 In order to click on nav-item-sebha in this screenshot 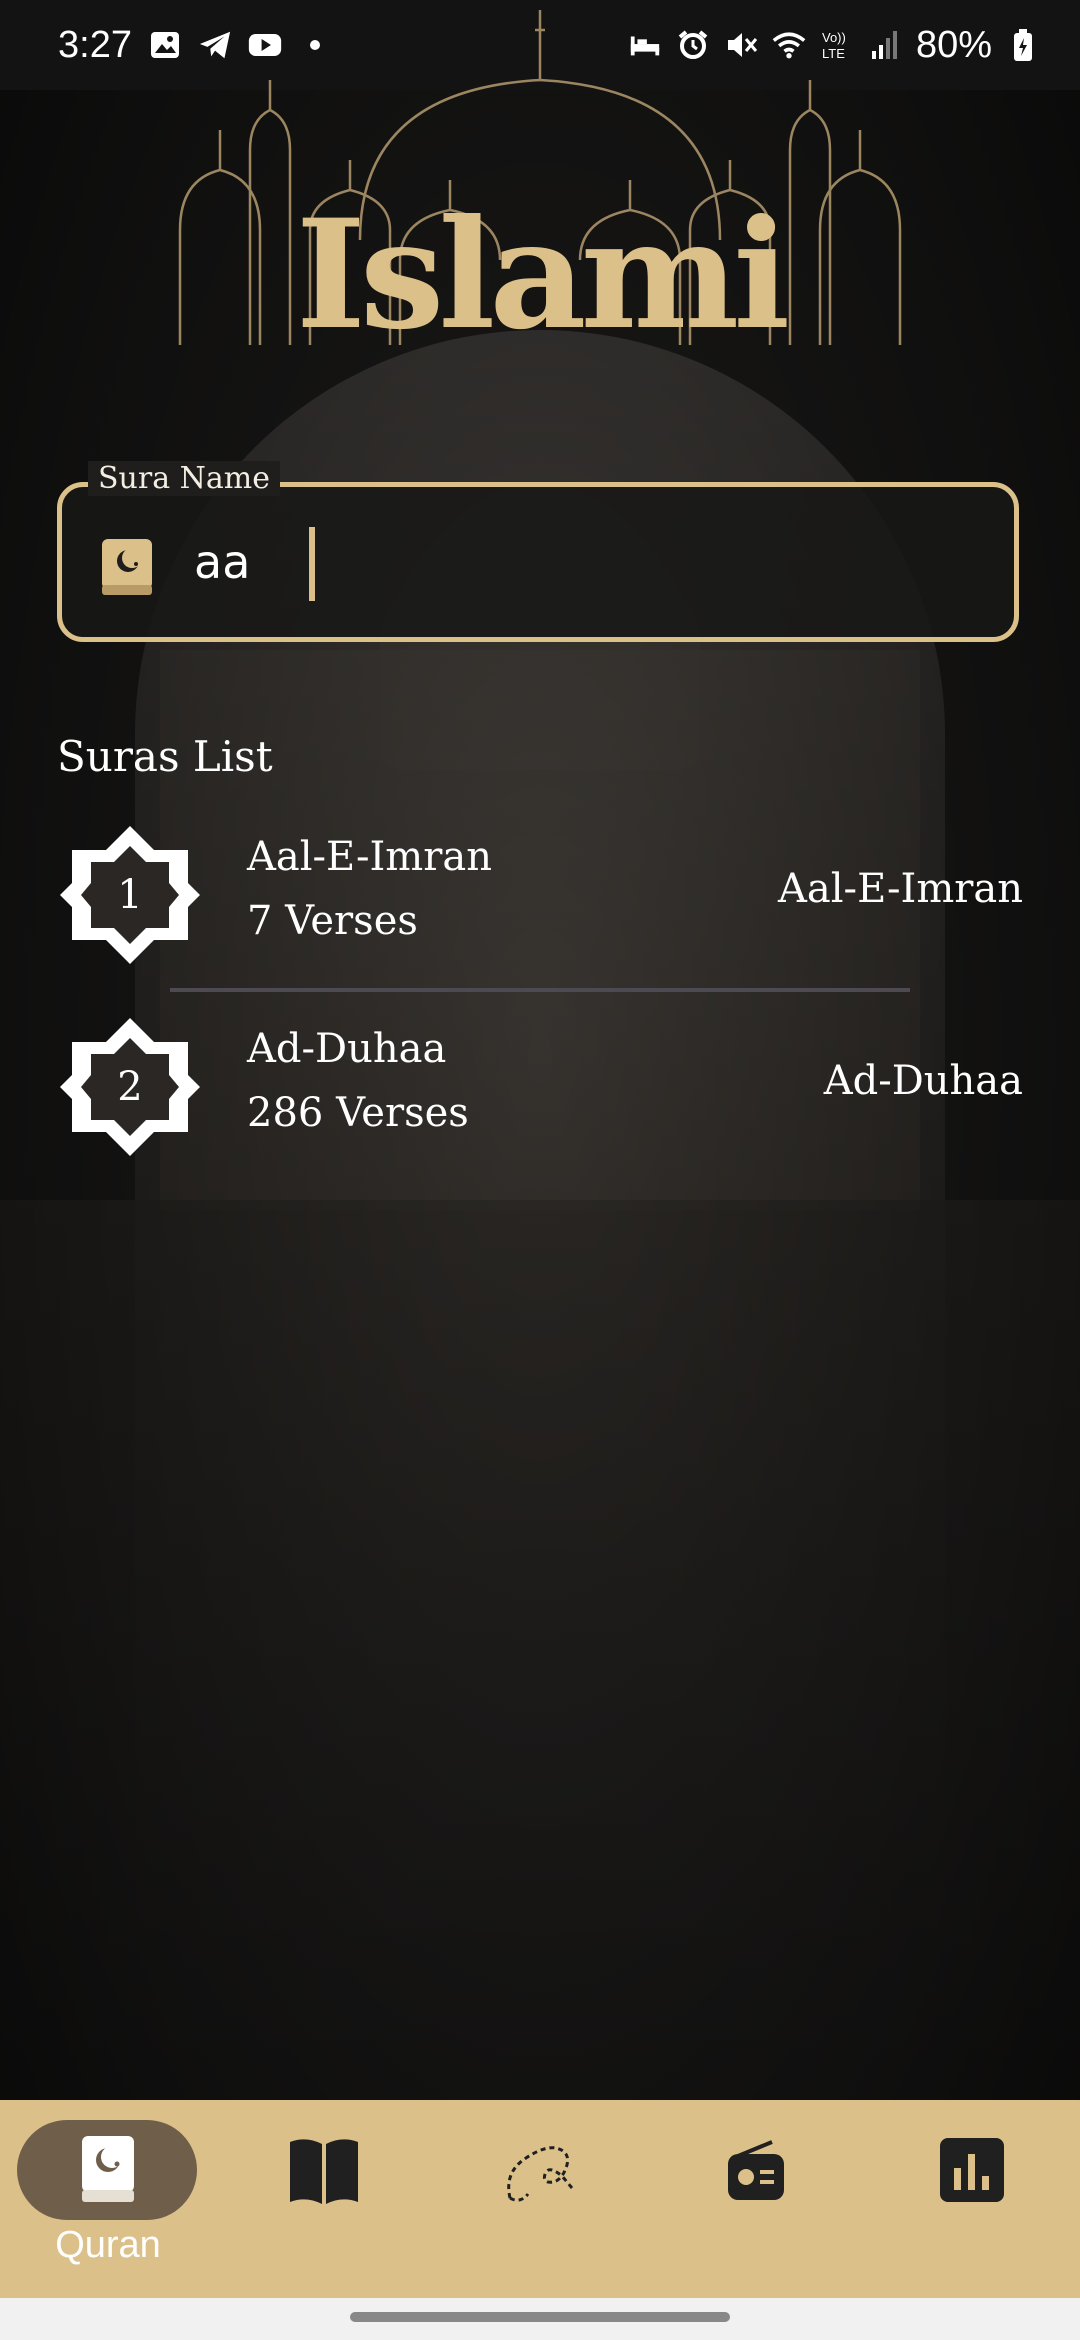, I will do `click(540, 2199)`.